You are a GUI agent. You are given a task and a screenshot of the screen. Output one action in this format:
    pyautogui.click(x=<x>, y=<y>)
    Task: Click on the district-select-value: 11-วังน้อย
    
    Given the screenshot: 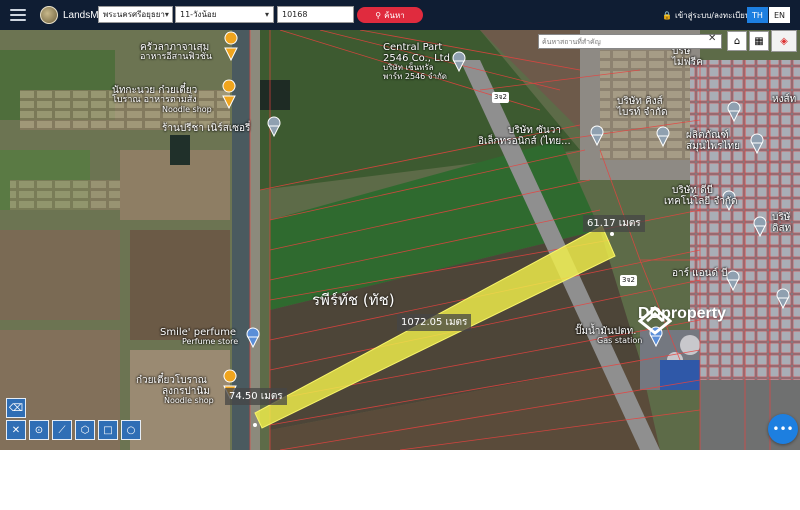 What is the action you would take?
    pyautogui.click(x=198, y=14)
    